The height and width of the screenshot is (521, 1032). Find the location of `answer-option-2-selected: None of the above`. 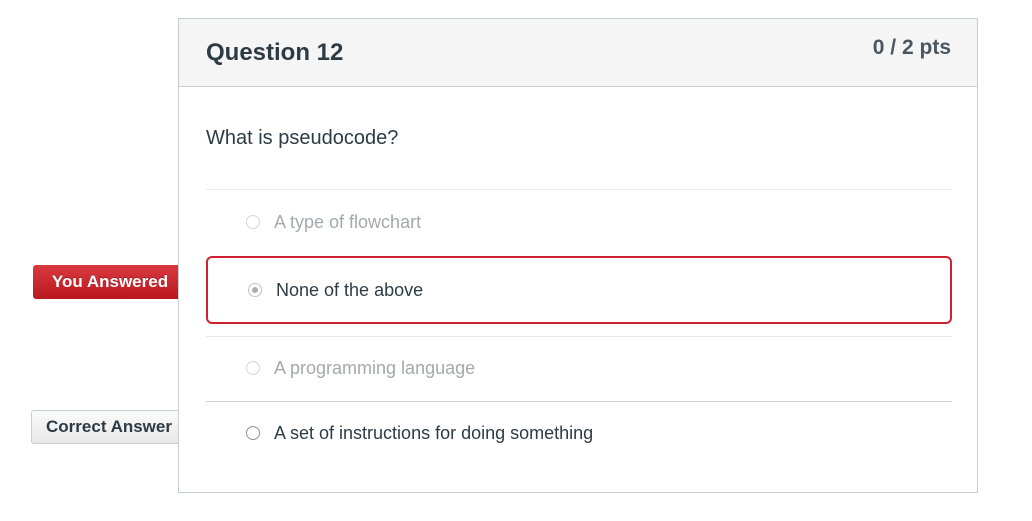

answer-option-2-selected: None of the above is located at coordinates (579, 290).